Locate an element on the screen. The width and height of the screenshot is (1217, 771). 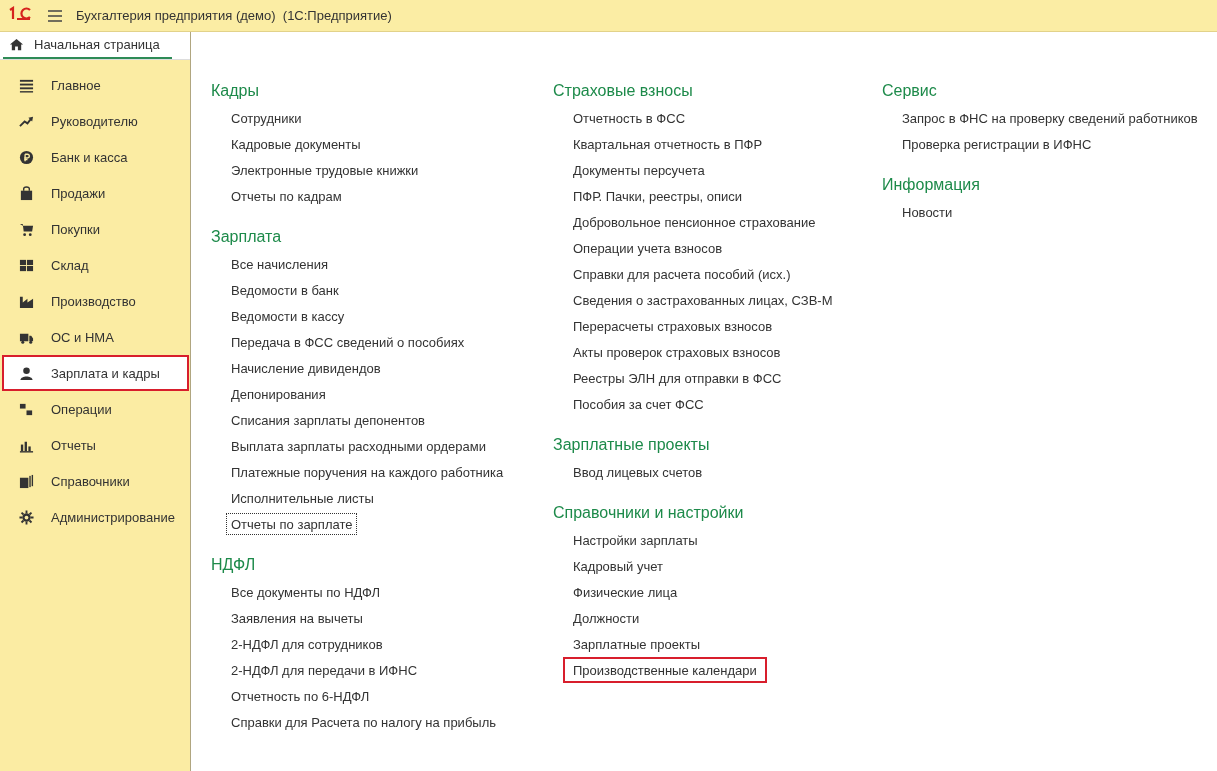
menu-link: Кадровый учет is located at coordinates (618, 566).